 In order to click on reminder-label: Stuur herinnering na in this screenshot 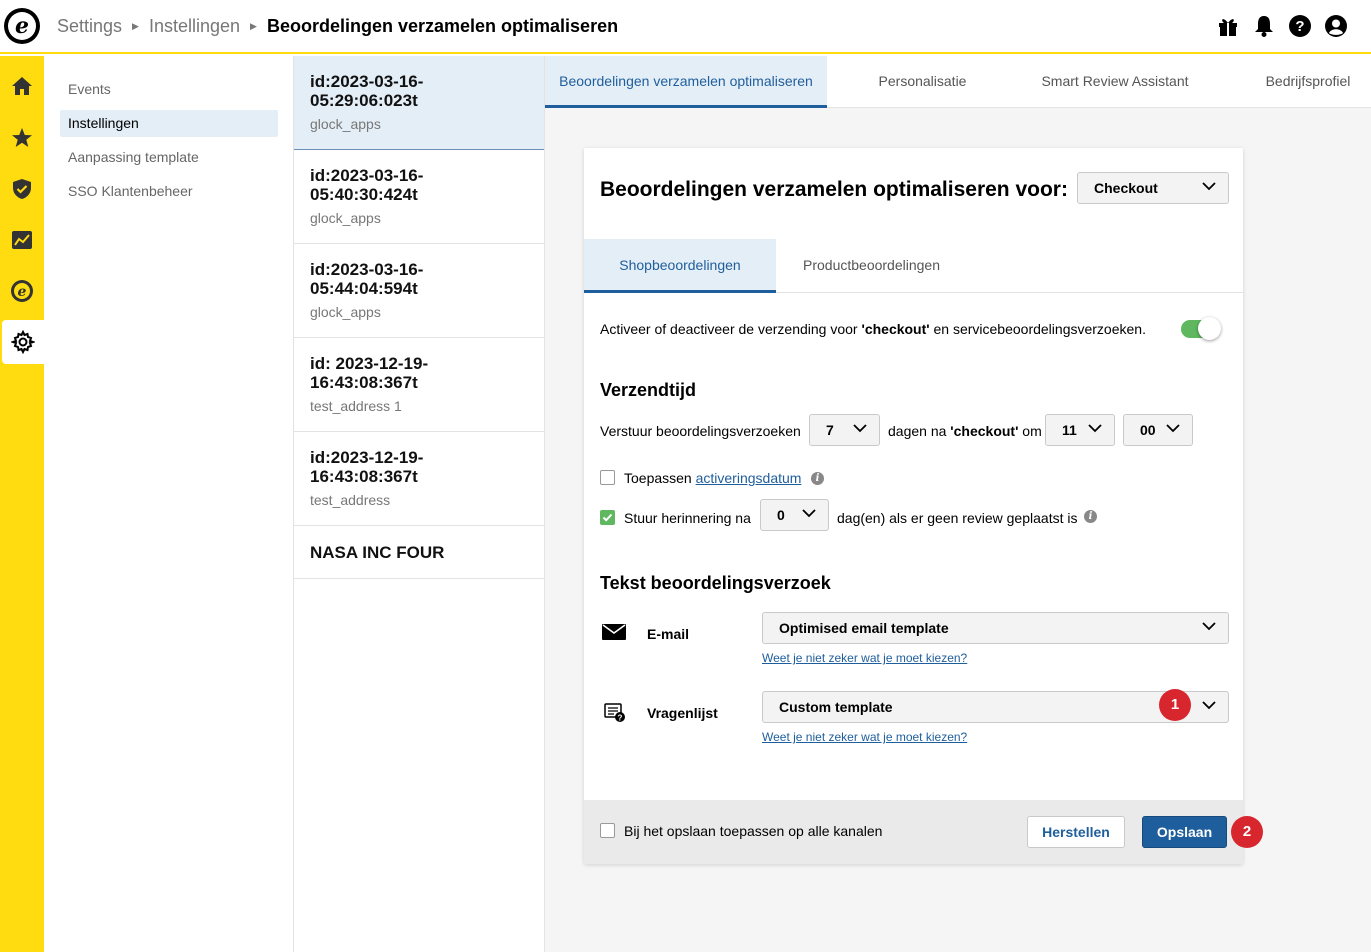, I will do `click(687, 518)`.